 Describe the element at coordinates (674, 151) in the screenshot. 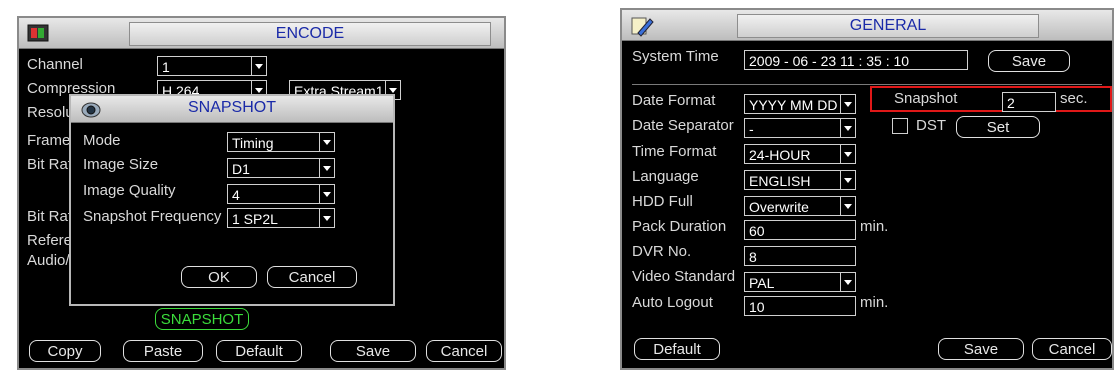

I see `time-format-label: Time Format` at that location.